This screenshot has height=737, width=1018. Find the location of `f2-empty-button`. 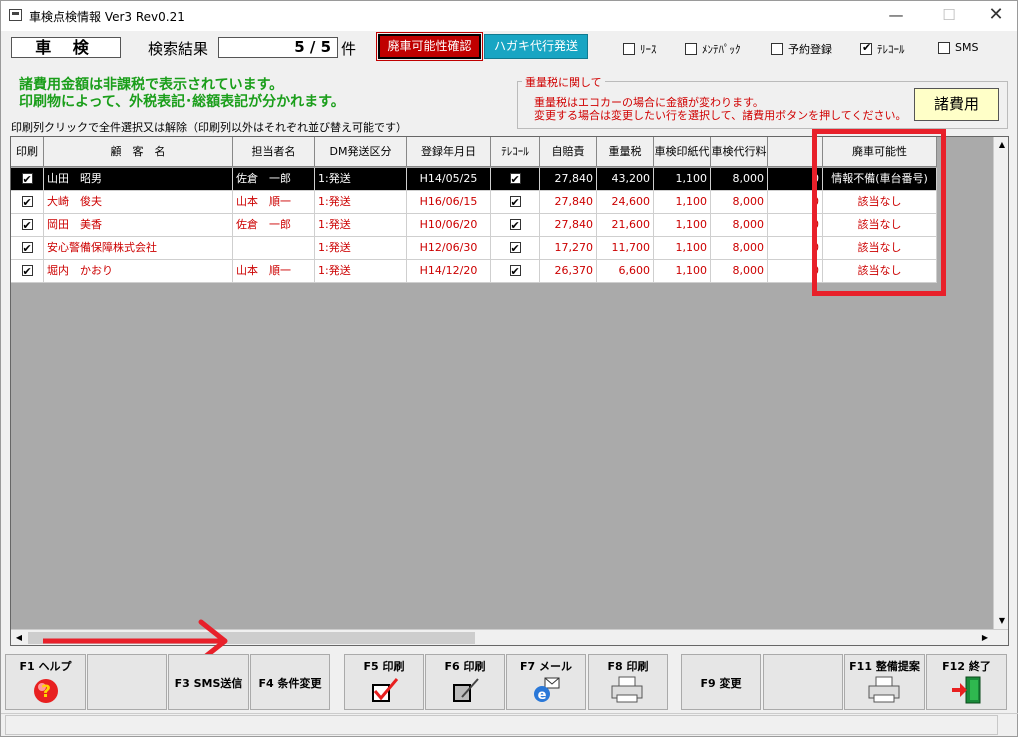

f2-empty-button is located at coordinates (127, 682).